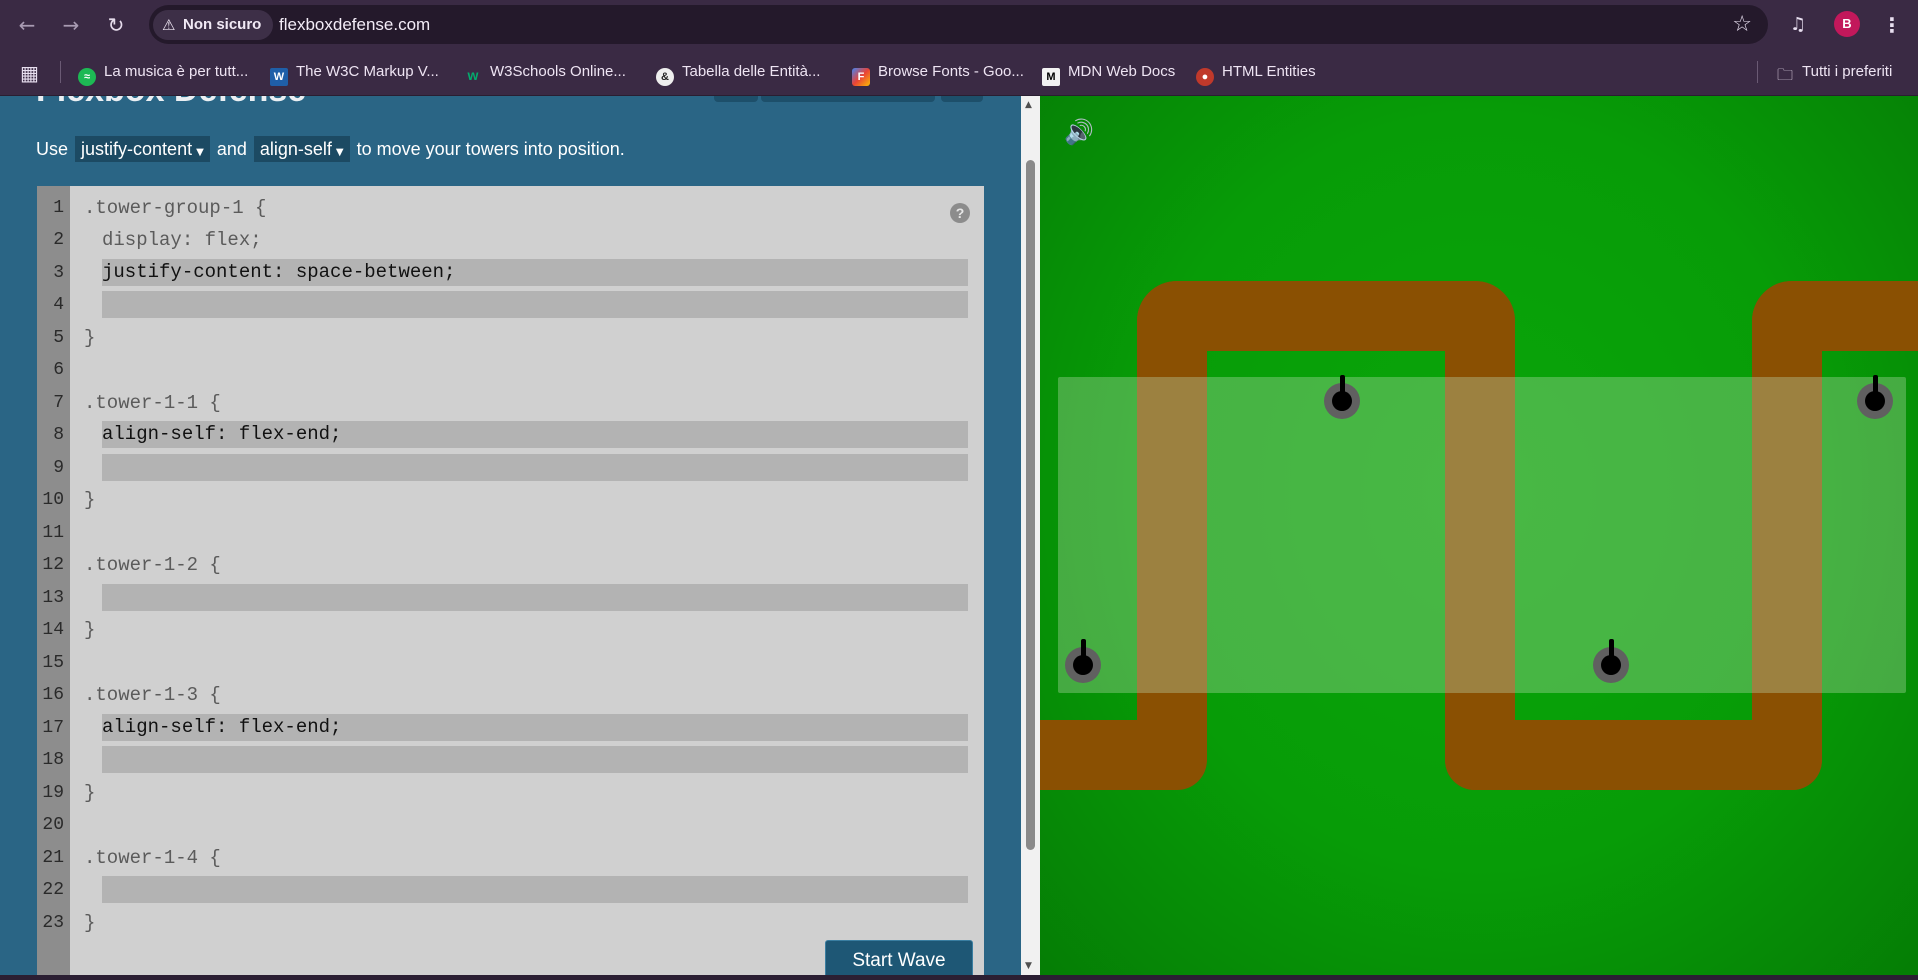 Image resolution: width=1918 pixels, height=980 pixels. Describe the element at coordinates (490, 149) in the screenshot. I see `instruction-text: to move your towers into position.` at that location.